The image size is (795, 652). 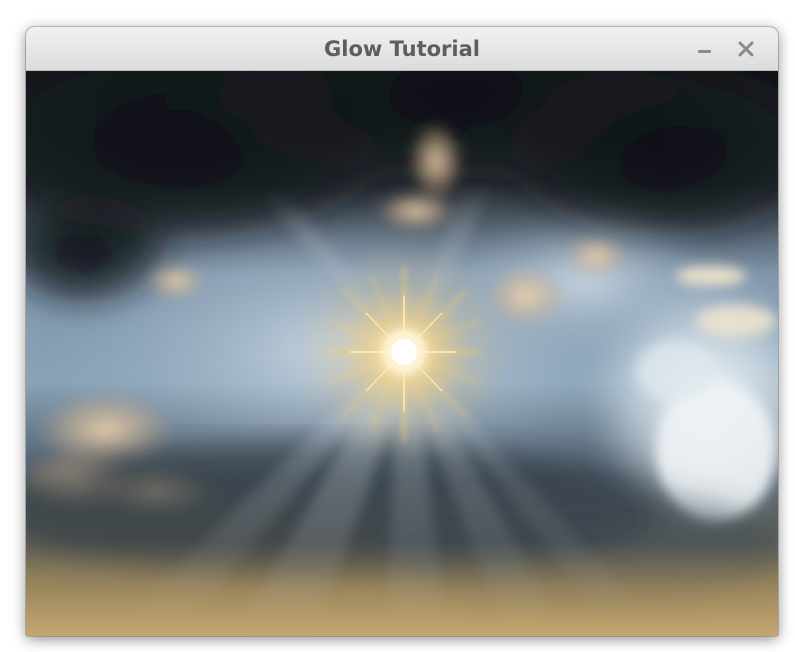 I want to click on minimize-button, so click(x=705, y=49).